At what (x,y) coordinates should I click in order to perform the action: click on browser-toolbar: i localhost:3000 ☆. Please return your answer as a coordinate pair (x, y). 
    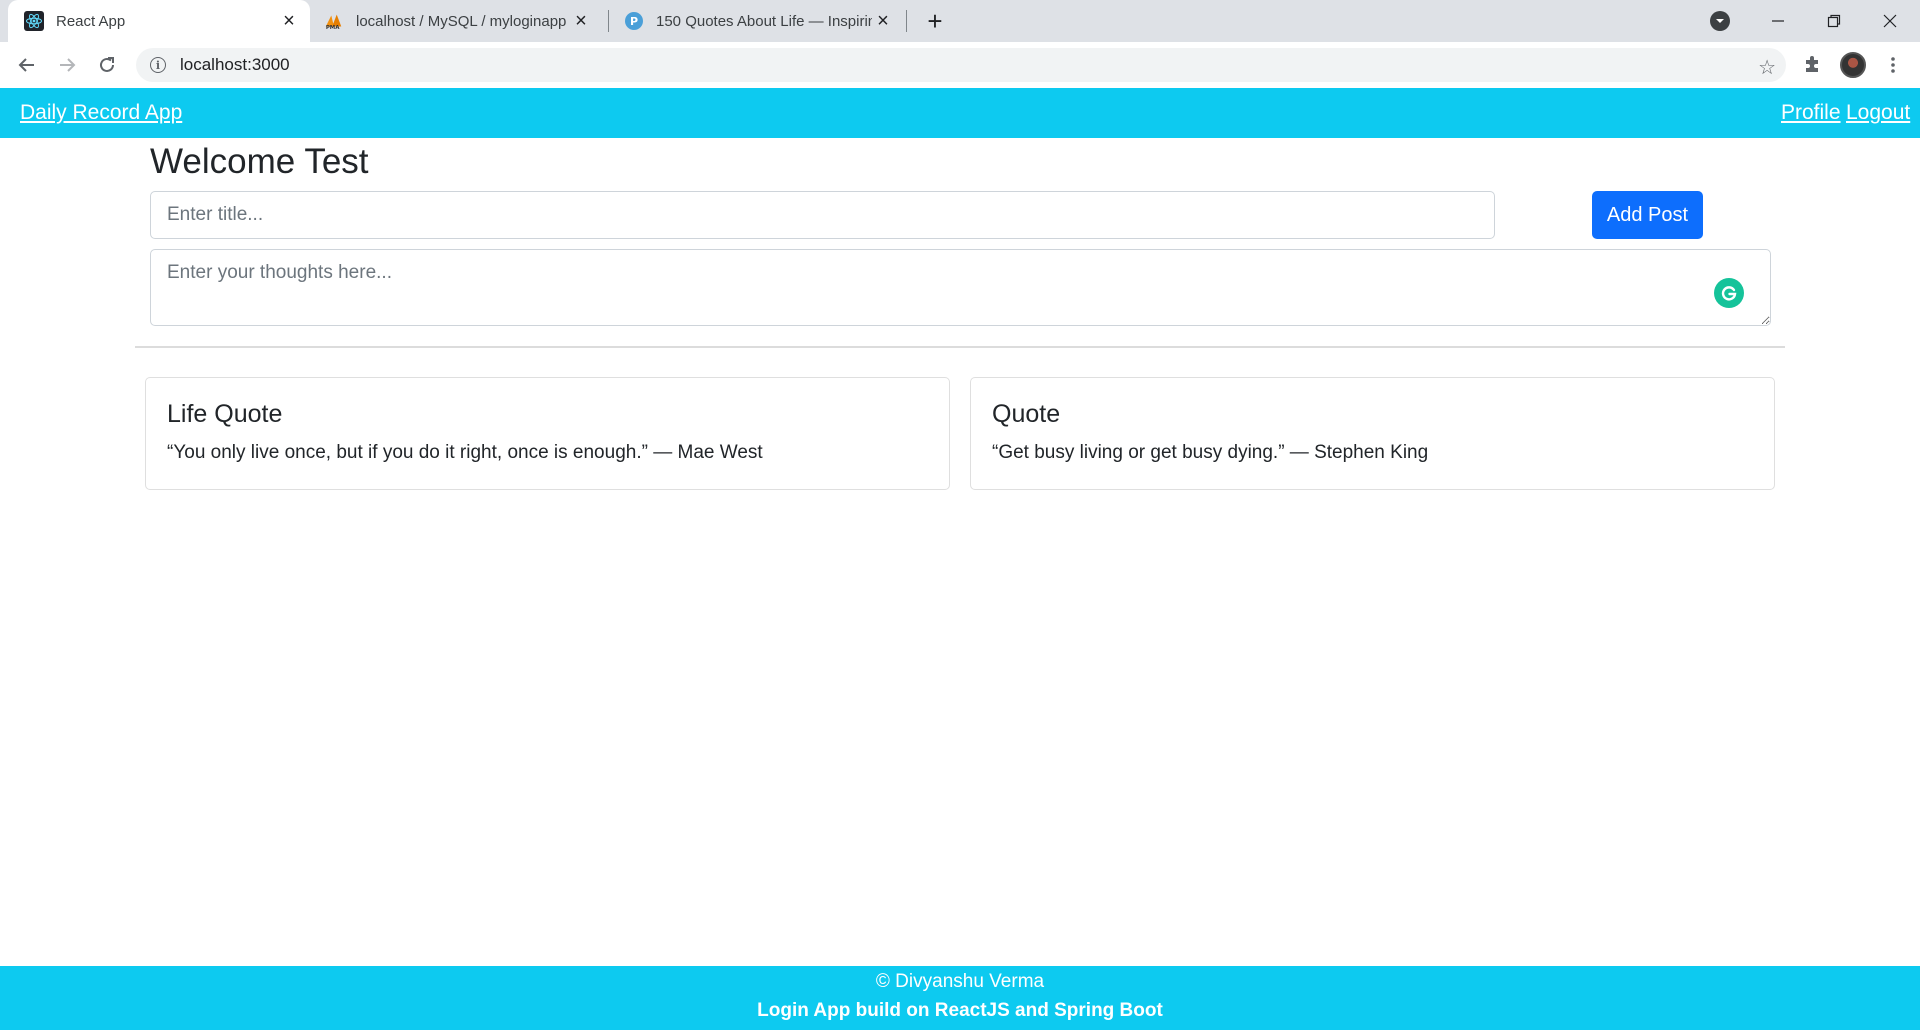
    Looking at the image, I should click on (960, 65).